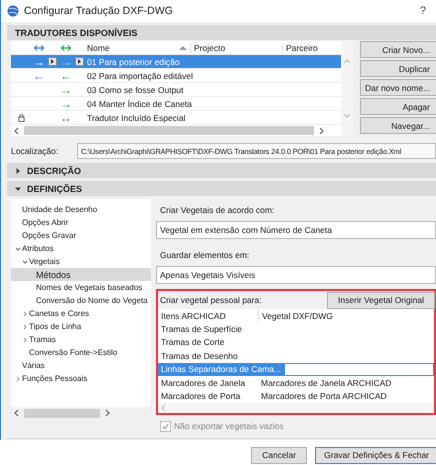 This screenshot has height=465, width=436. Describe the element at coordinates (81, 209) in the screenshot. I see `tree-item: Unidade de Desenho` at that location.